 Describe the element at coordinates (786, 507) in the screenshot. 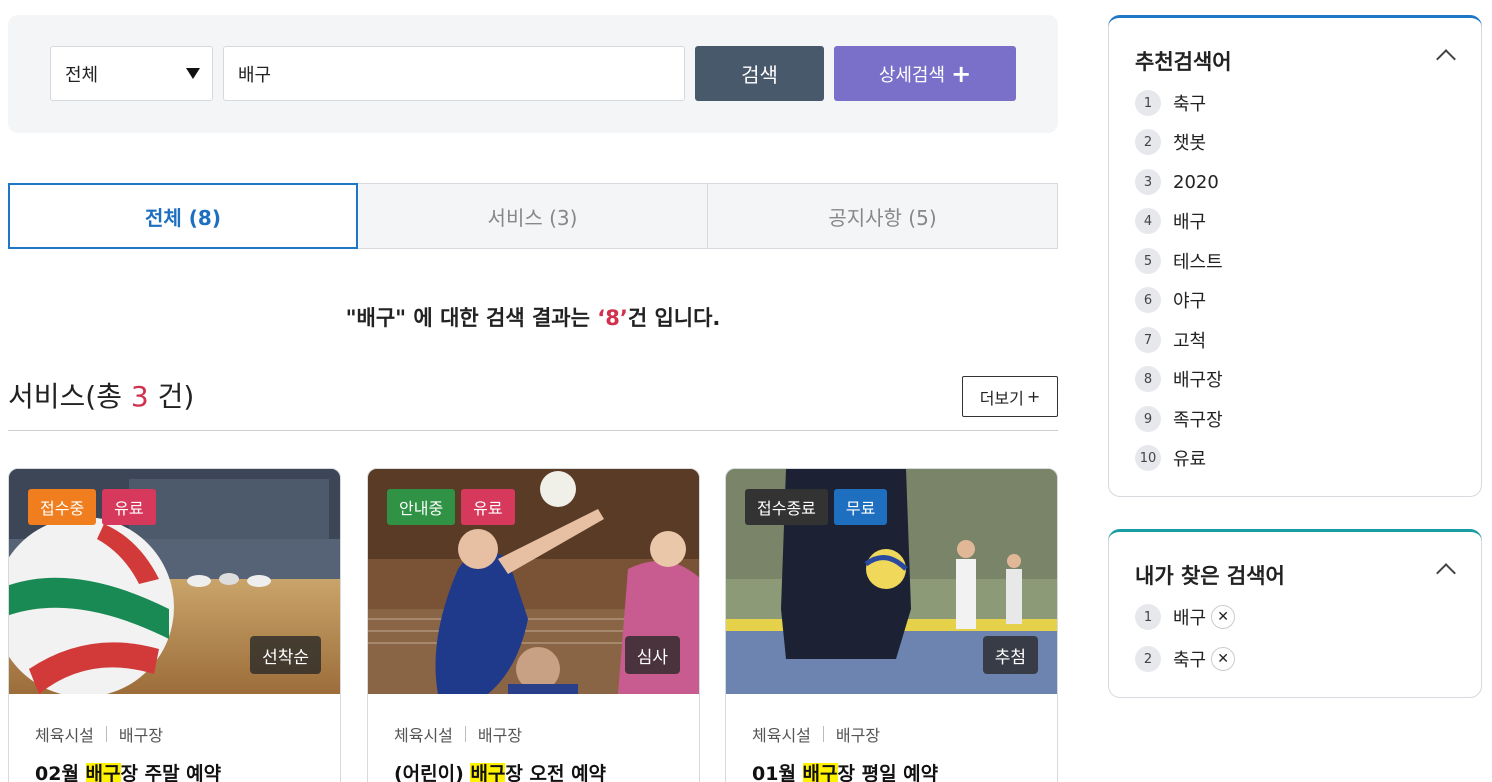

I see `status-badge: 접수종료` at that location.